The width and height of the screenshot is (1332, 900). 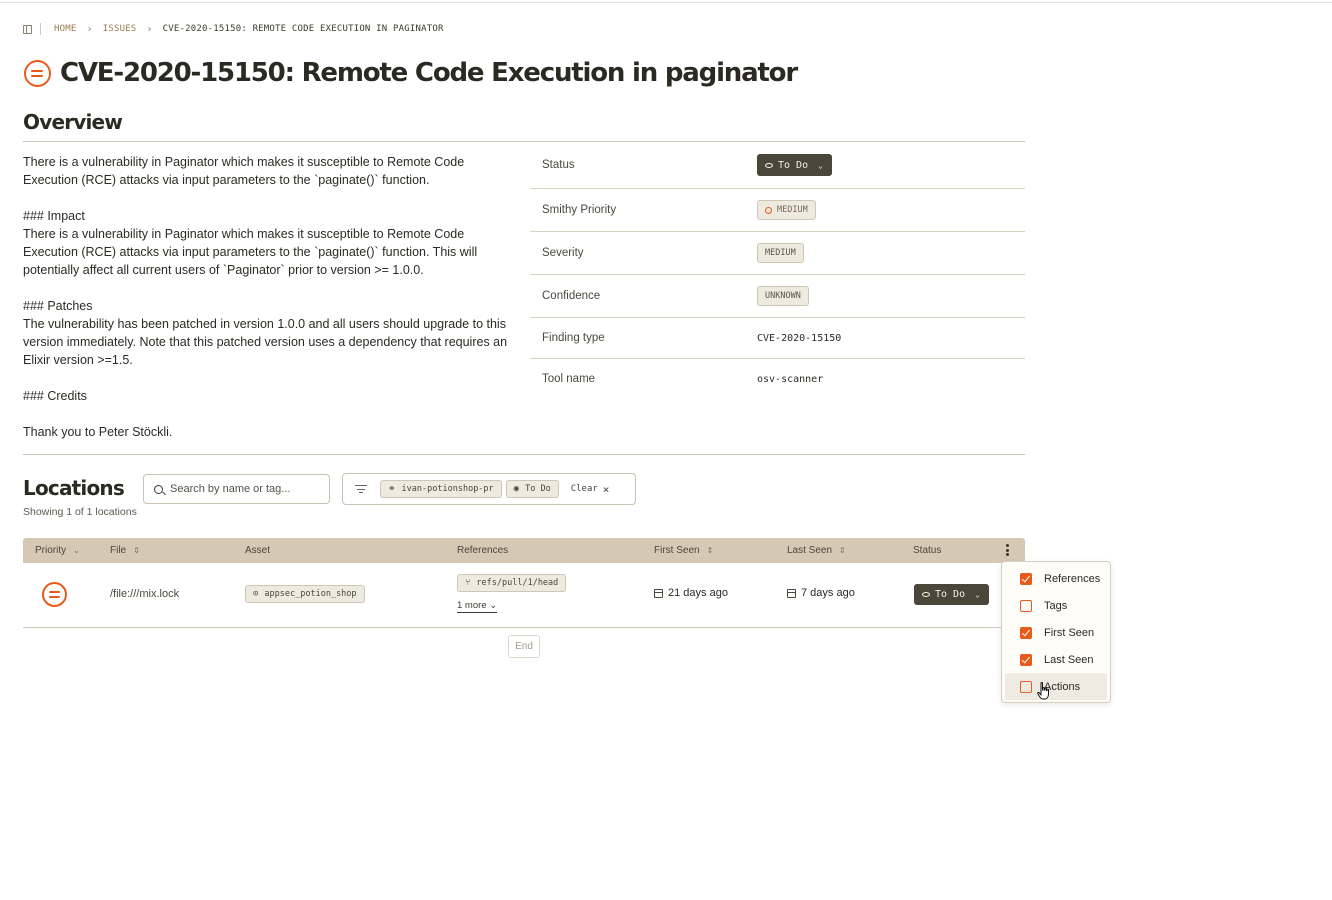 I want to click on status-dropdown: To Do ⌄, so click(x=794, y=165).